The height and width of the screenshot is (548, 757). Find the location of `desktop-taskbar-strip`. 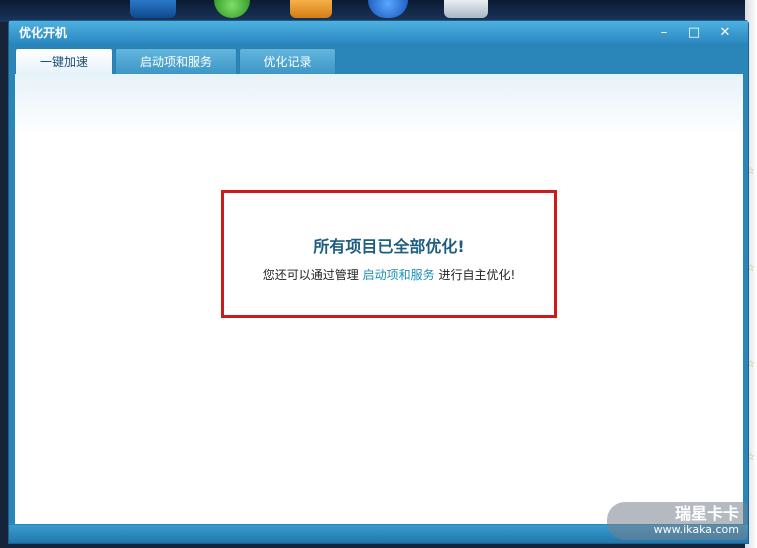

desktop-taskbar-strip is located at coordinates (378, 11).